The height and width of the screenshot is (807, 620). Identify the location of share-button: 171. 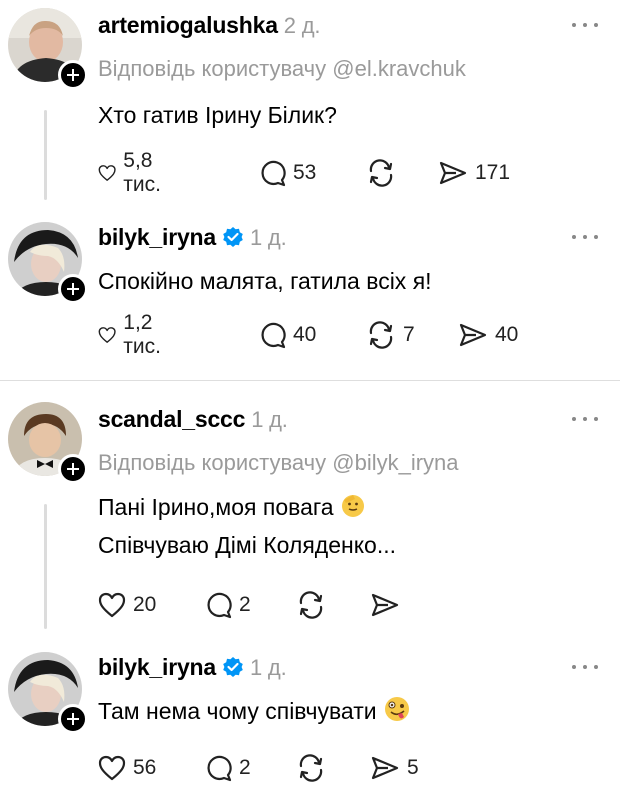
(474, 173).